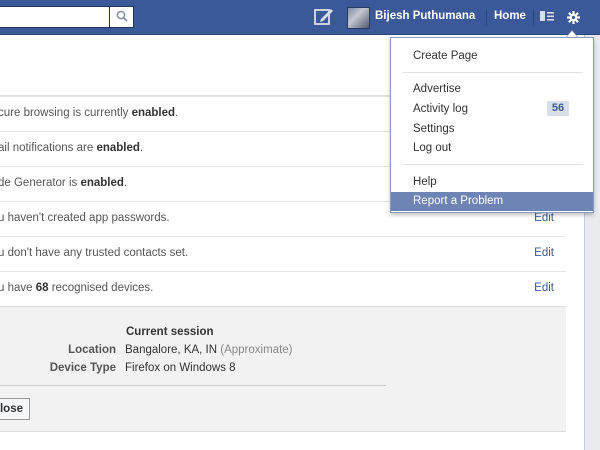 The image size is (600, 450). What do you see at coordinates (72, 148) in the screenshot?
I see `row-text: ail notifications are enabled.` at bounding box center [72, 148].